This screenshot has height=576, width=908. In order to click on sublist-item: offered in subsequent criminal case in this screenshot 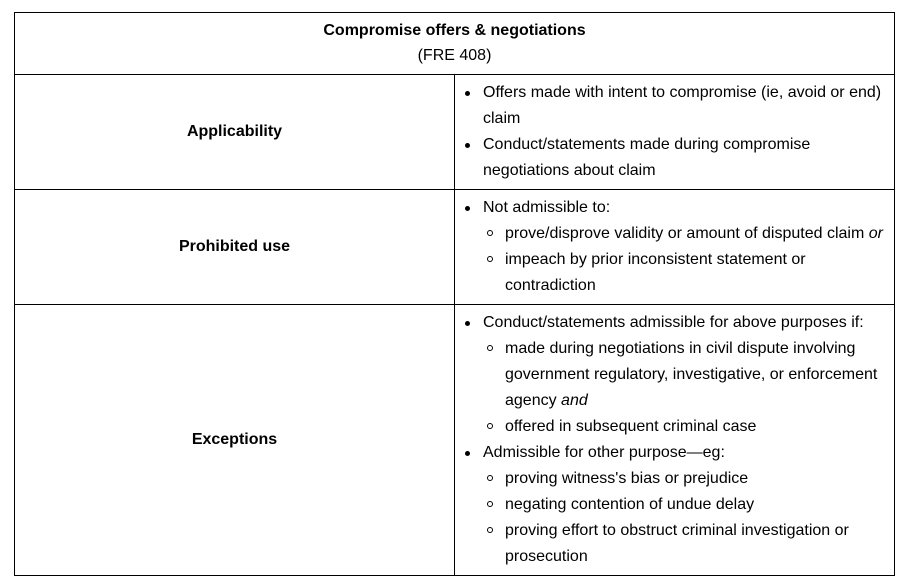, I will do `click(684, 427)`.